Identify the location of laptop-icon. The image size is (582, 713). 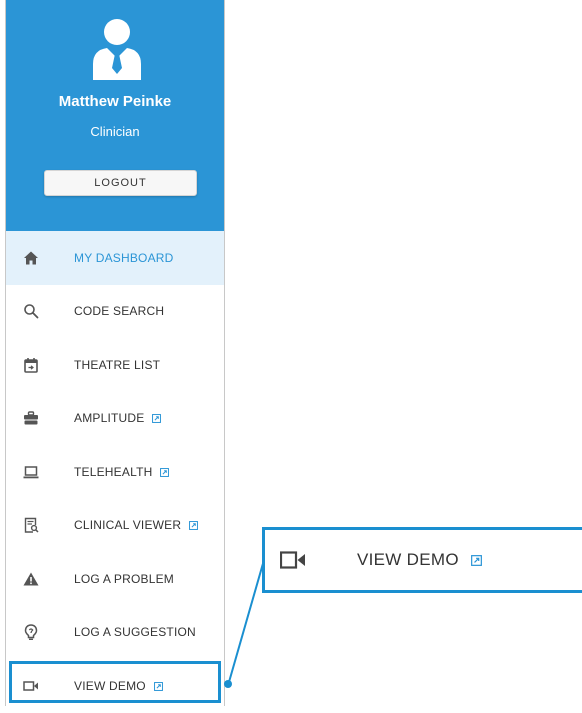
(31, 472).